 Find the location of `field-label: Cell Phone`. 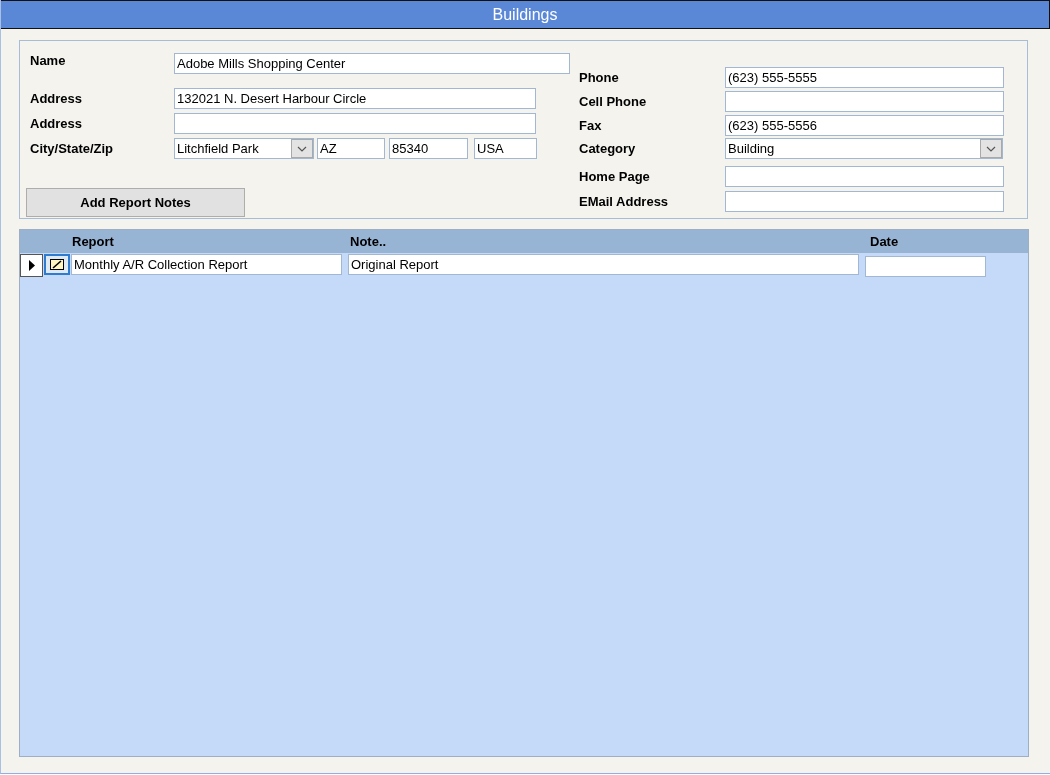

field-label: Cell Phone is located at coordinates (613, 101).